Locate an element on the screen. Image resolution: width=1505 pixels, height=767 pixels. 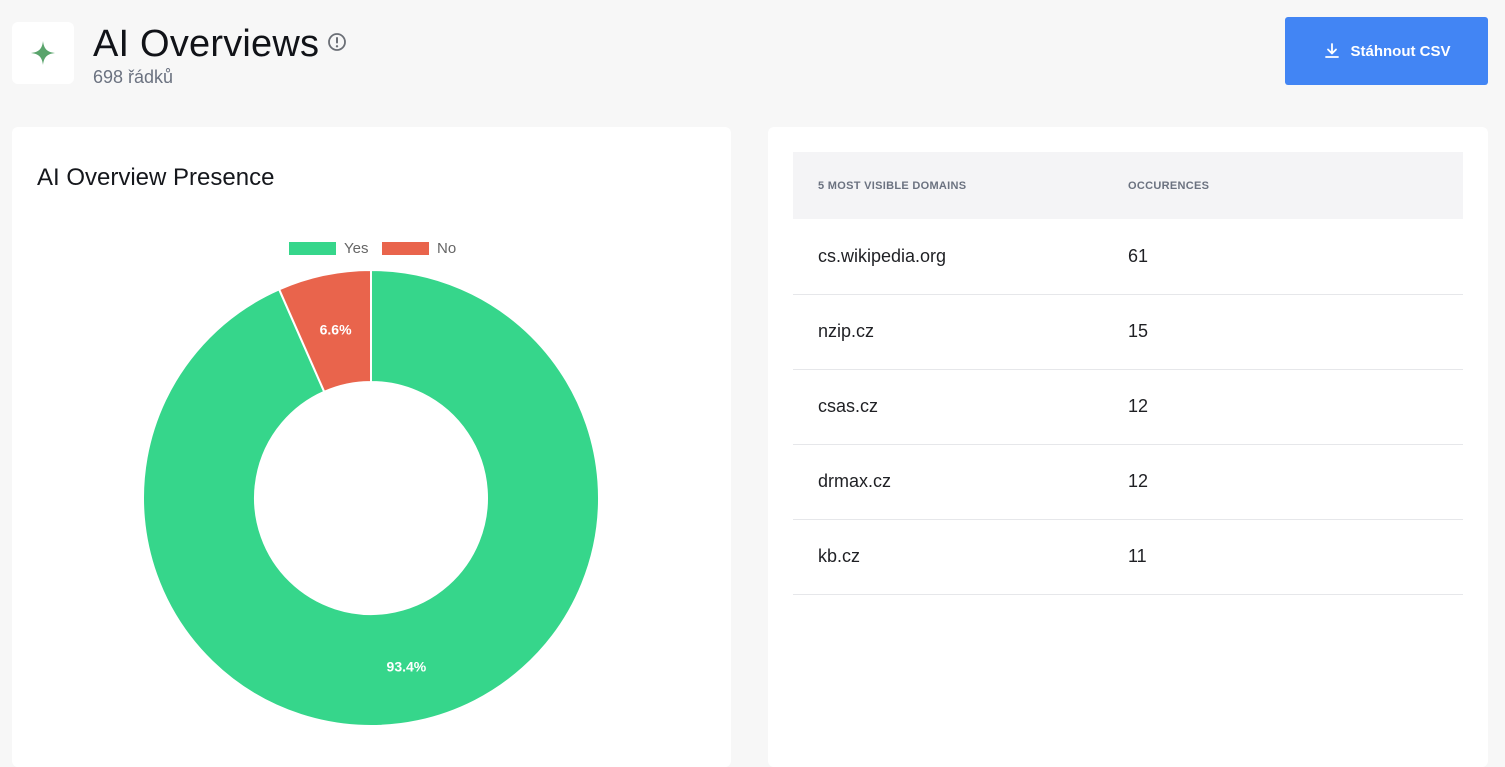
page-header: AI Overviews 698 řádků Stáhnout CSV is located at coordinates (752, 55).